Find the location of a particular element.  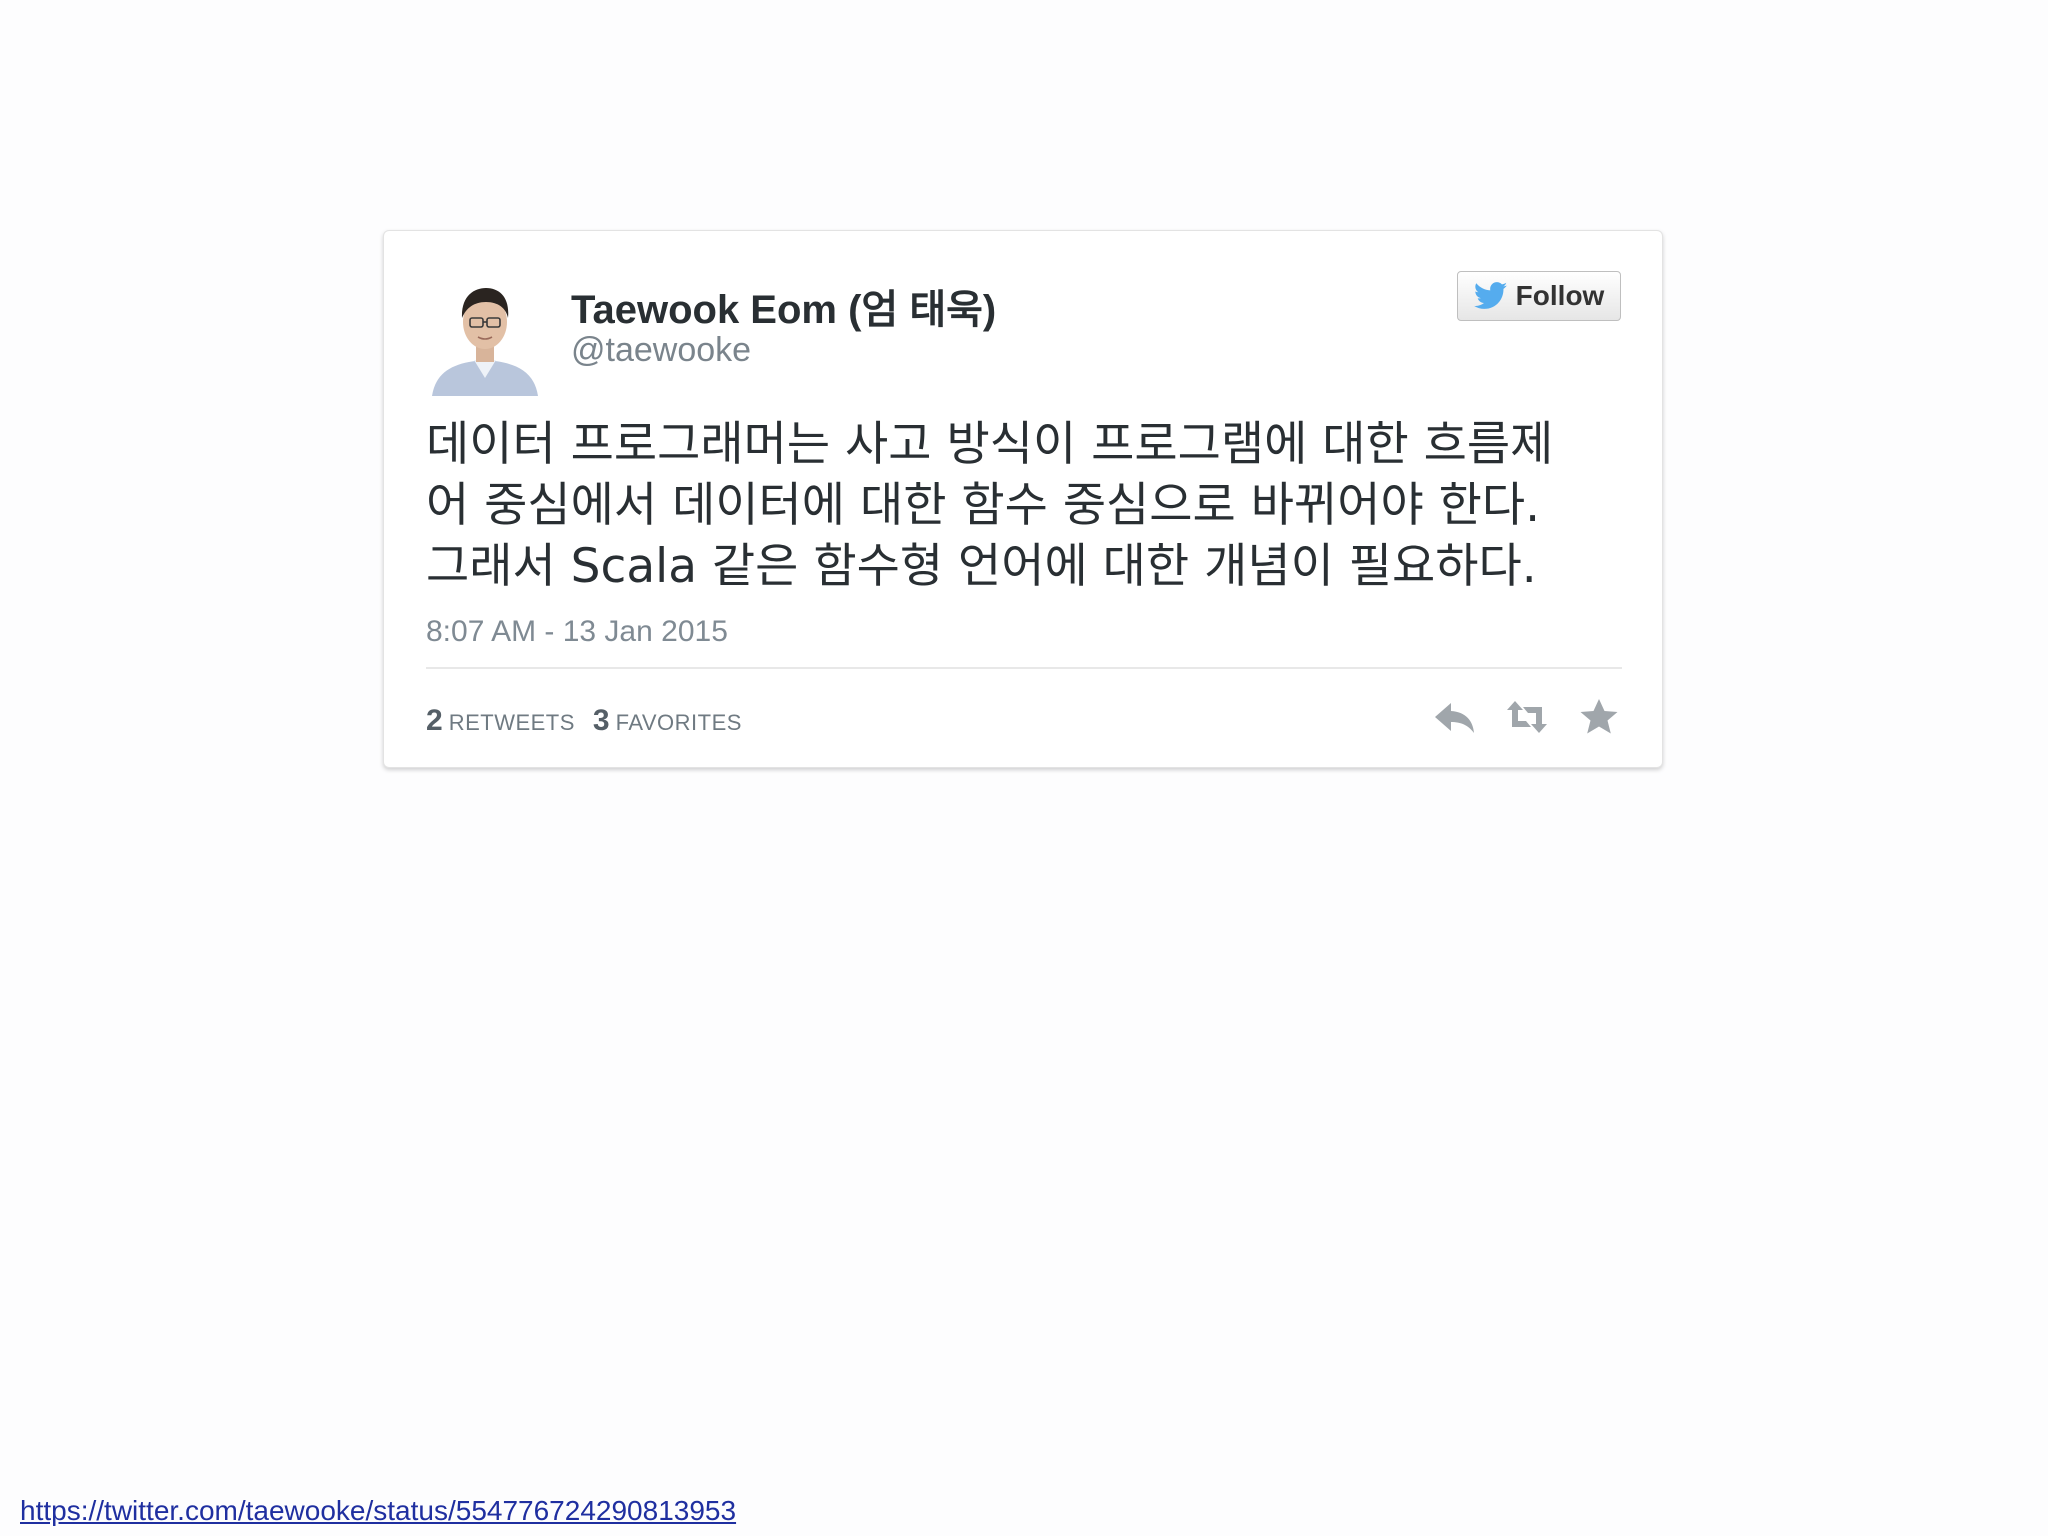

reply-icon is located at coordinates (1455, 717).